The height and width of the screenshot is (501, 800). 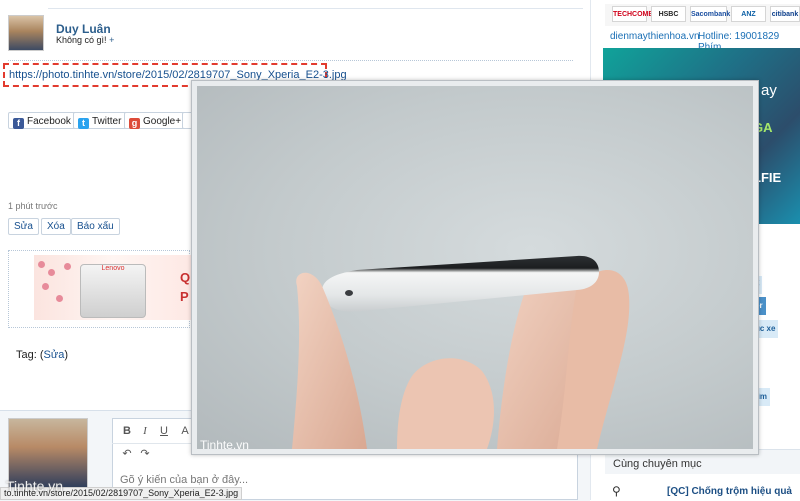 What do you see at coordinates (56, 226) in the screenshot?
I see `delete-button: Xóa` at bounding box center [56, 226].